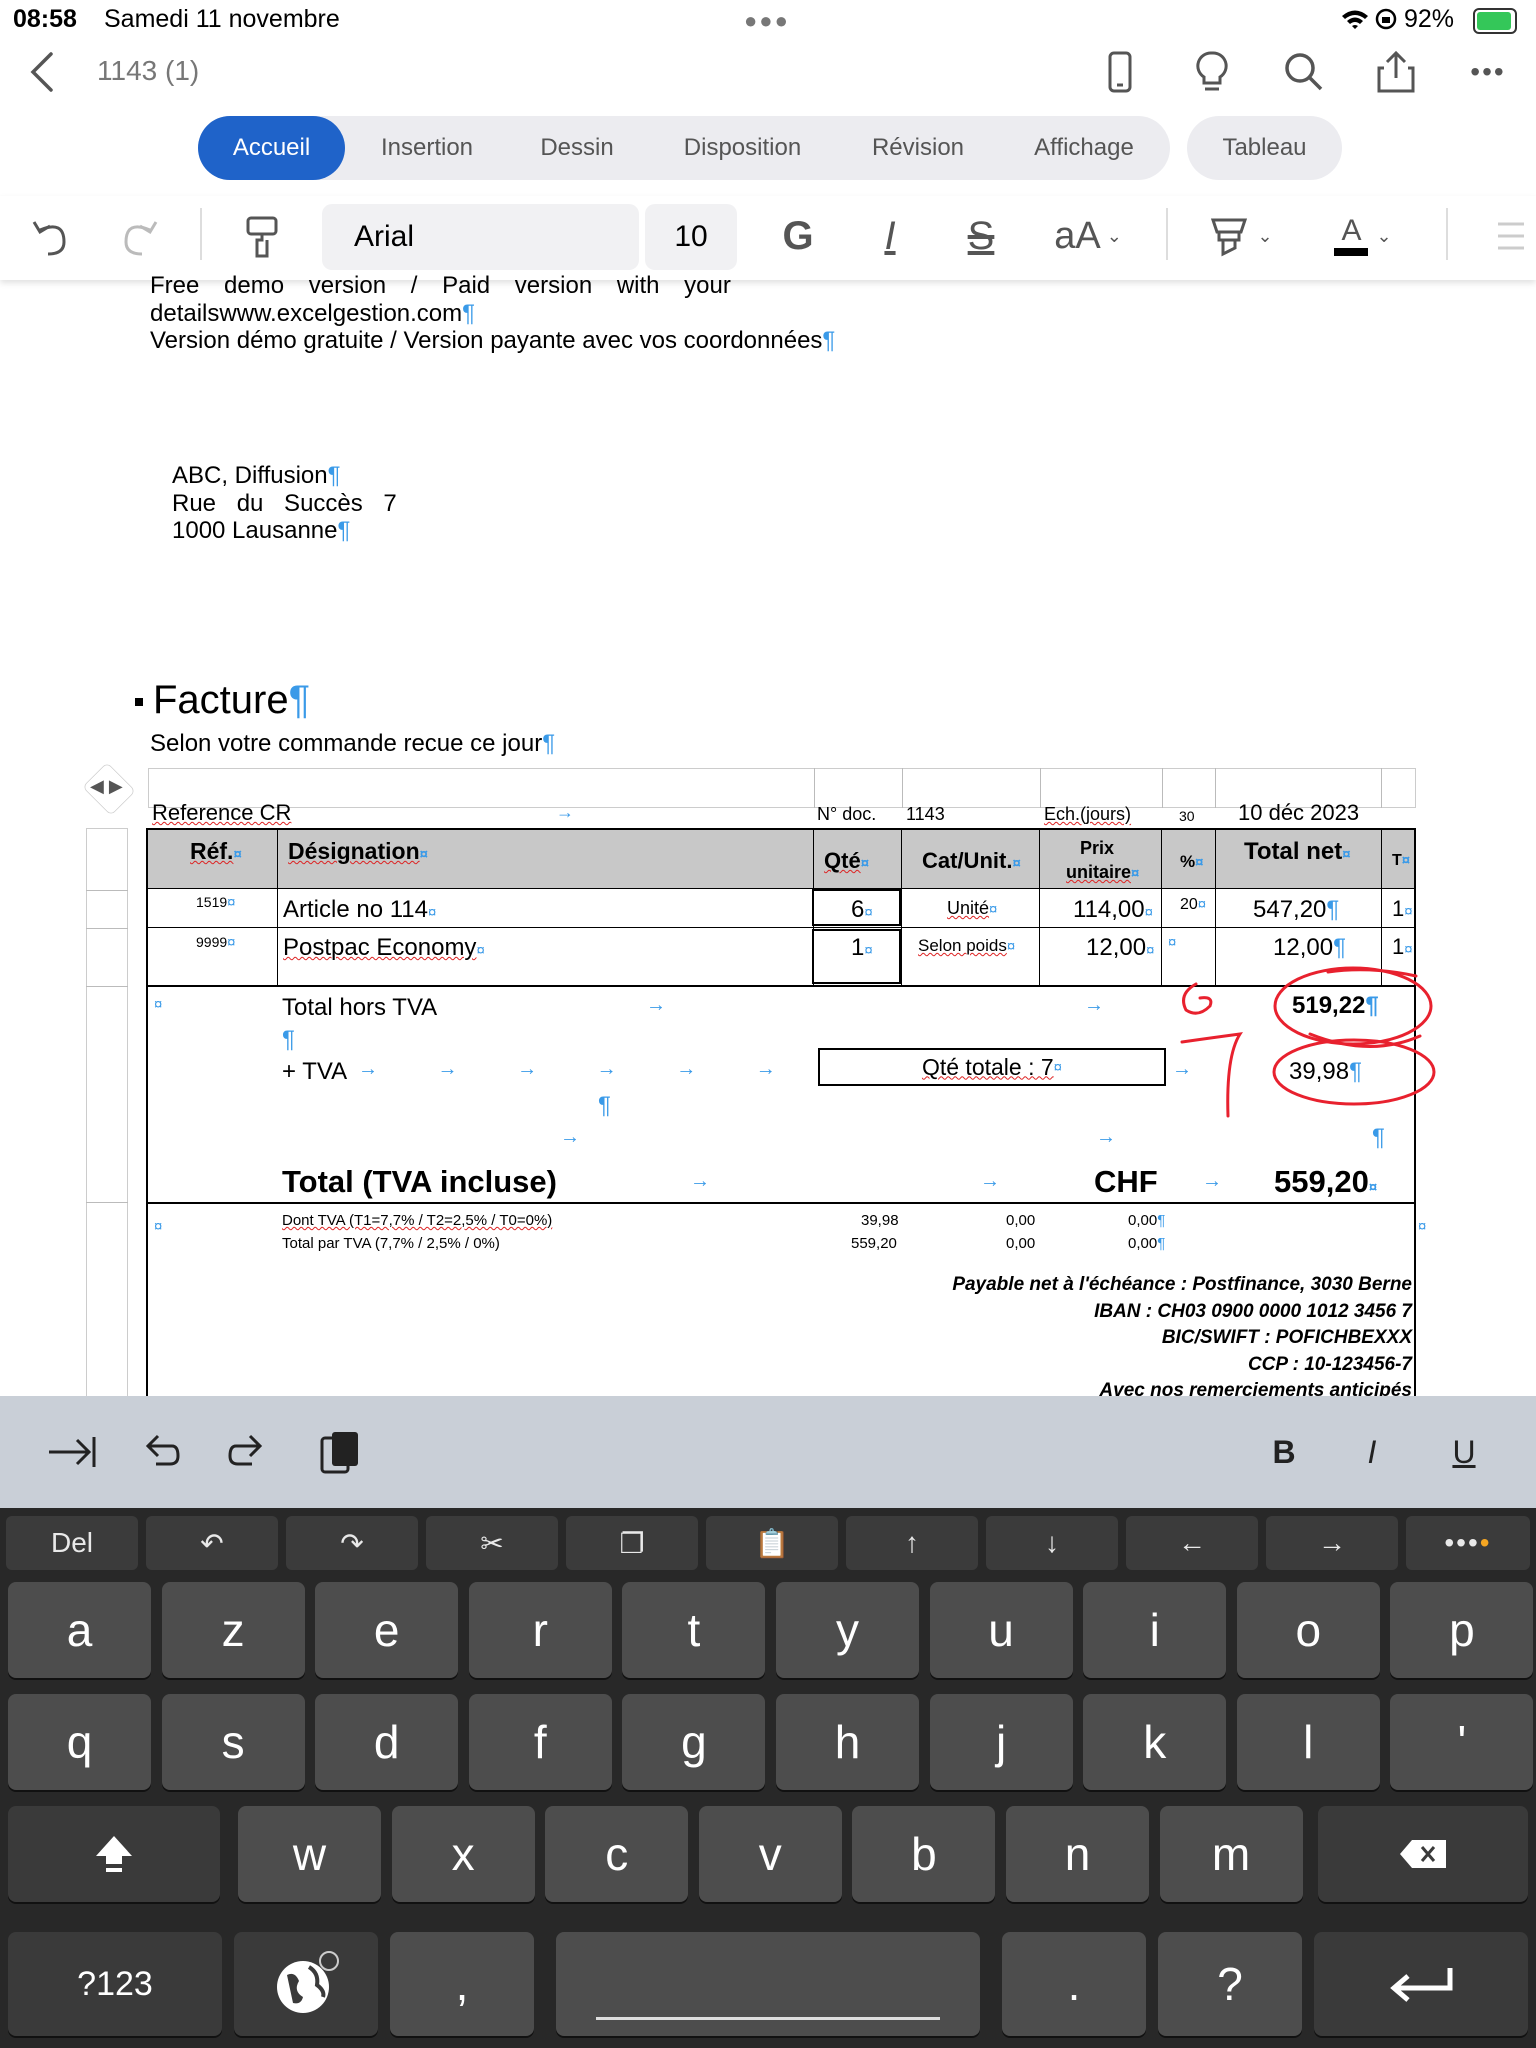 Image resolution: width=1536 pixels, height=2048 pixels. What do you see at coordinates (106, 786) in the screenshot?
I see `table-move-arrows-icon: ◀ ▶` at bounding box center [106, 786].